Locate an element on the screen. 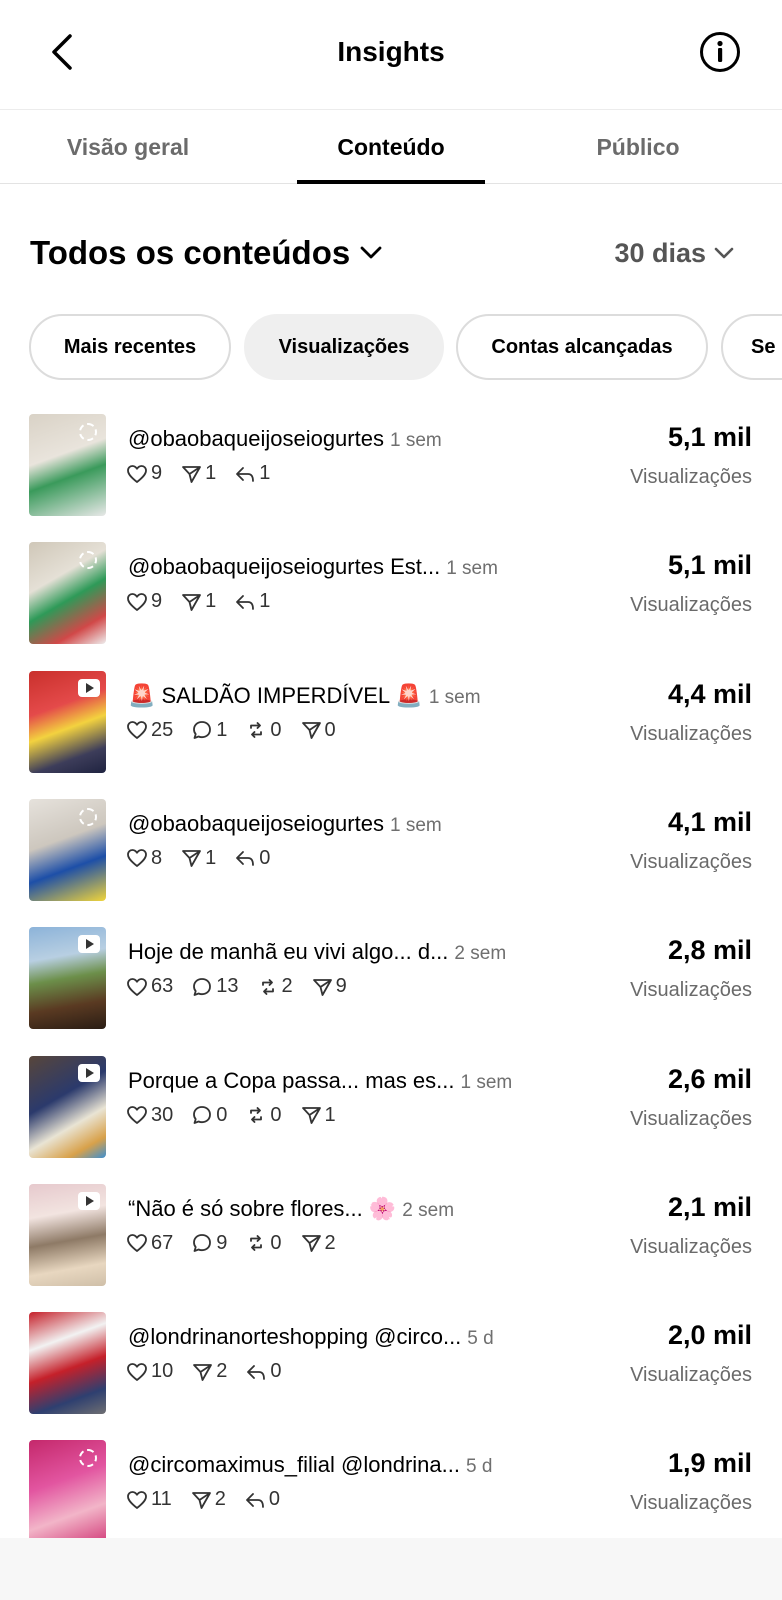 The image size is (782, 1600). stat-count: 63 is located at coordinates (162, 986).